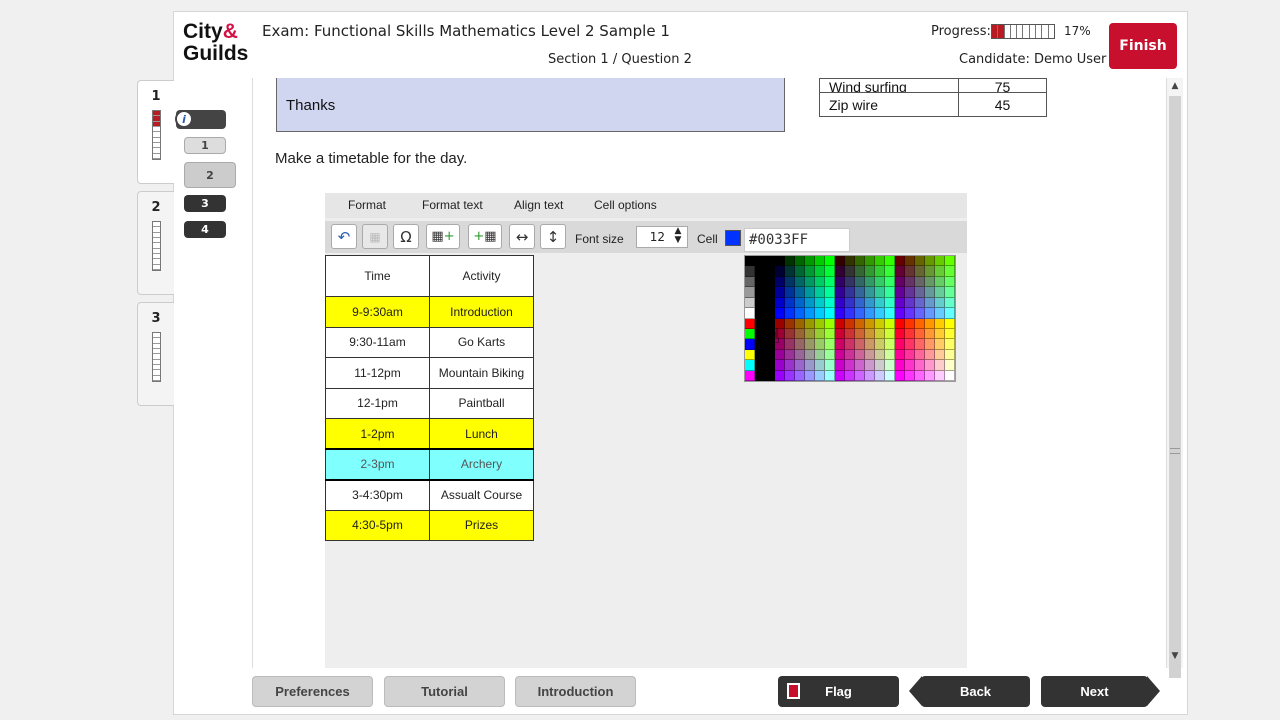 This screenshot has width=1280, height=720. Describe the element at coordinates (377, 495) in the screenshot. I see `time-cell: 3-4:30pm` at that location.